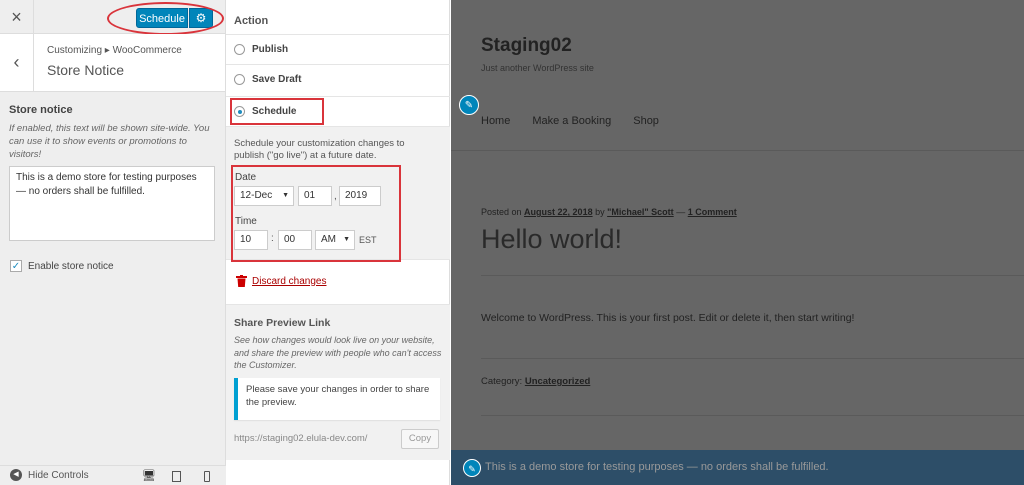 The width and height of the screenshot is (1024, 485). Describe the element at coordinates (112, 17) in the screenshot. I see `customizer-header: × Schedule ⚙` at that location.